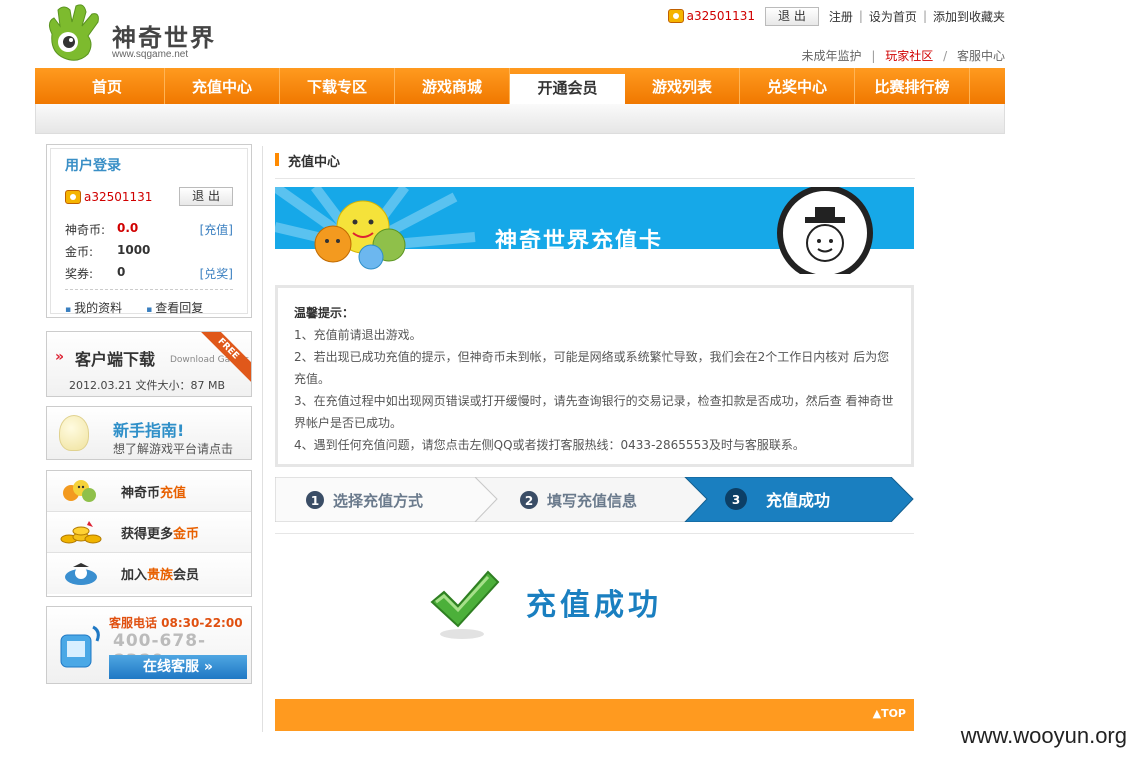  I want to click on success-text: 充值成功, so click(594, 605).